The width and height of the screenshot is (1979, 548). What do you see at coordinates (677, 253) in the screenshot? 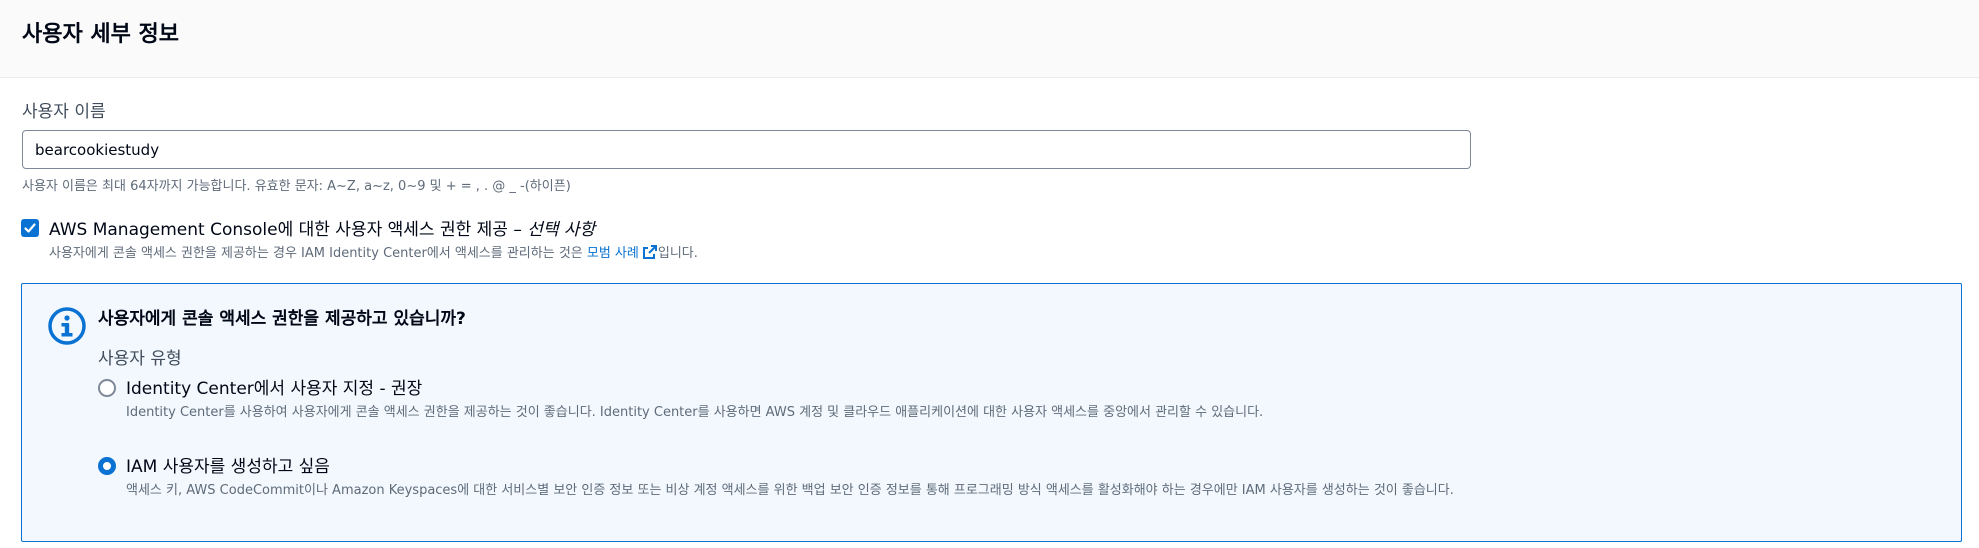
I see `console-access-desc-suffix: 입니다.` at bounding box center [677, 253].